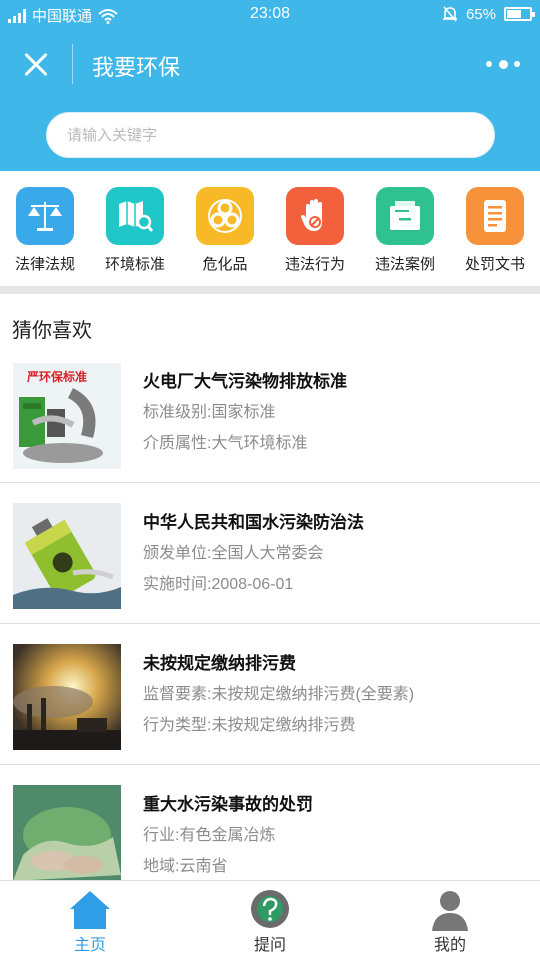 The height and width of the screenshot is (960, 540). I want to click on map-search-icon, so click(135, 216).